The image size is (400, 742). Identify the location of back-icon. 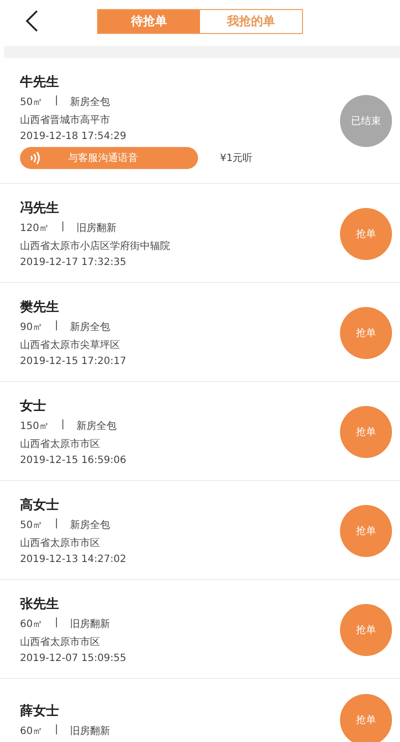
(32, 21).